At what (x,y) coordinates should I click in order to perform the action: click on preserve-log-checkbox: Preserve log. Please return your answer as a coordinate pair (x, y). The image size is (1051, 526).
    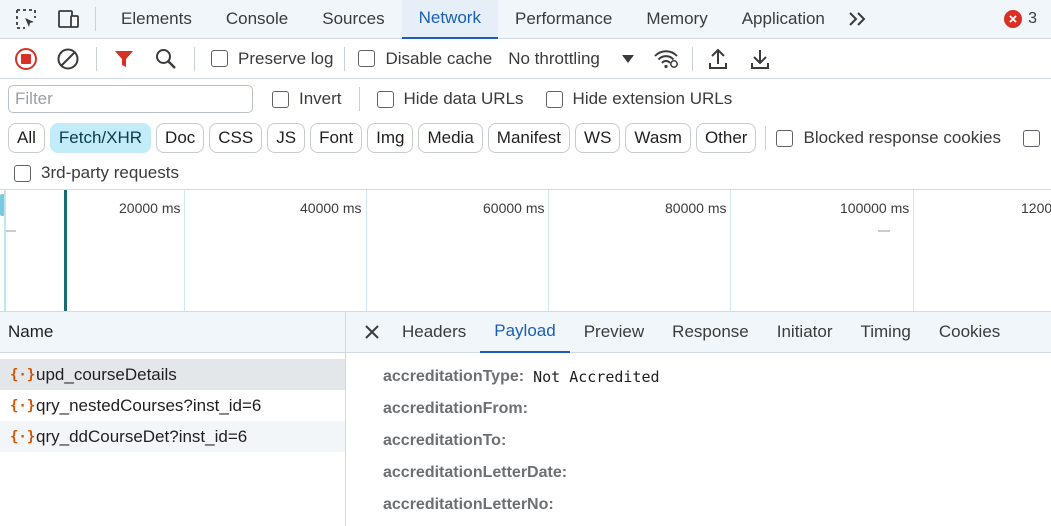
    Looking at the image, I should click on (272, 59).